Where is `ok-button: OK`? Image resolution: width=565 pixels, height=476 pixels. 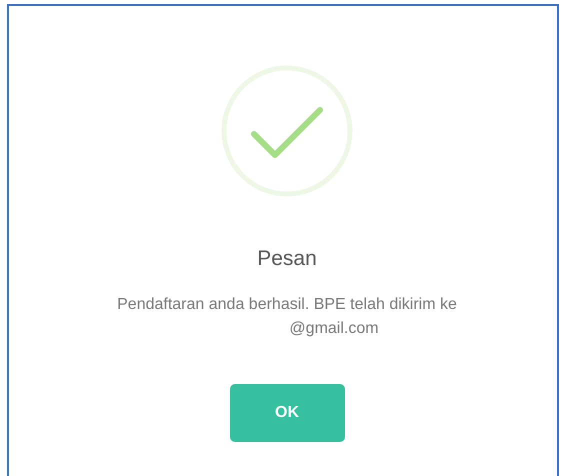 ok-button: OK is located at coordinates (287, 413).